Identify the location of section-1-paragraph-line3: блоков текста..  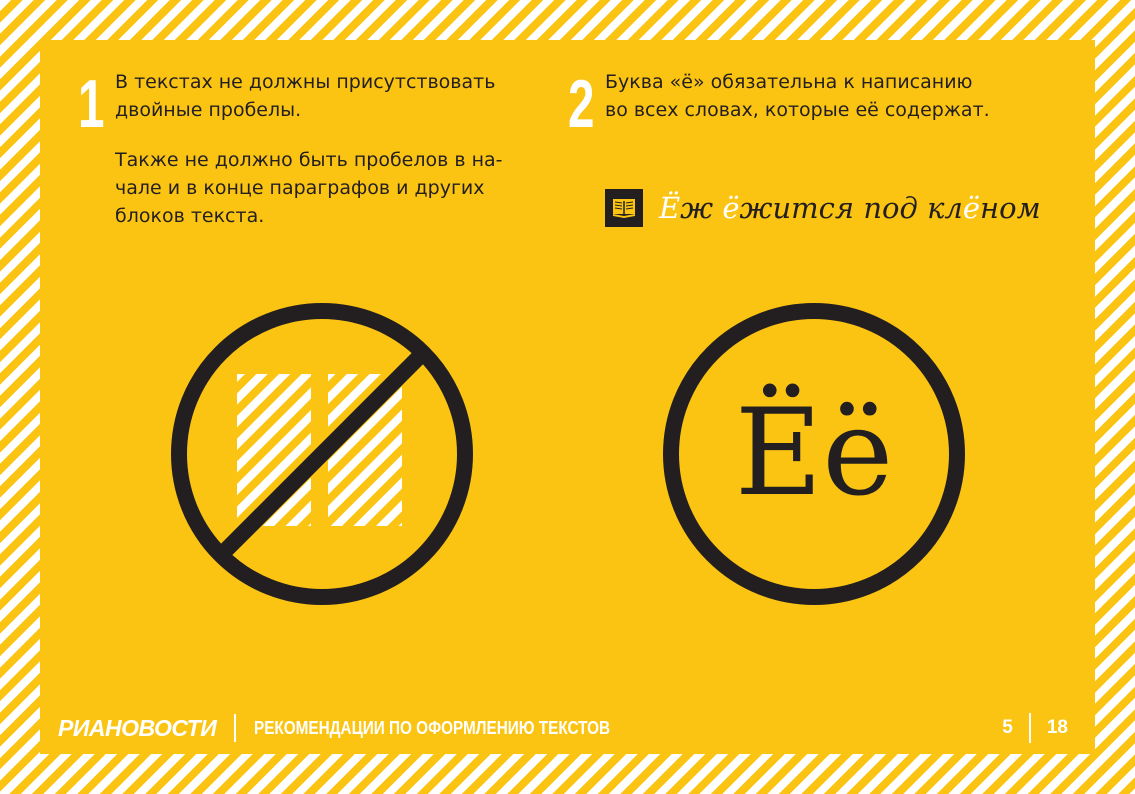
(190, 216).